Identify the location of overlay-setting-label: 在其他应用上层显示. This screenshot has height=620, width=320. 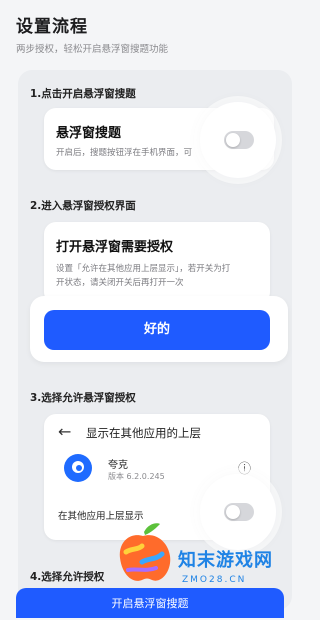
(101, 516).